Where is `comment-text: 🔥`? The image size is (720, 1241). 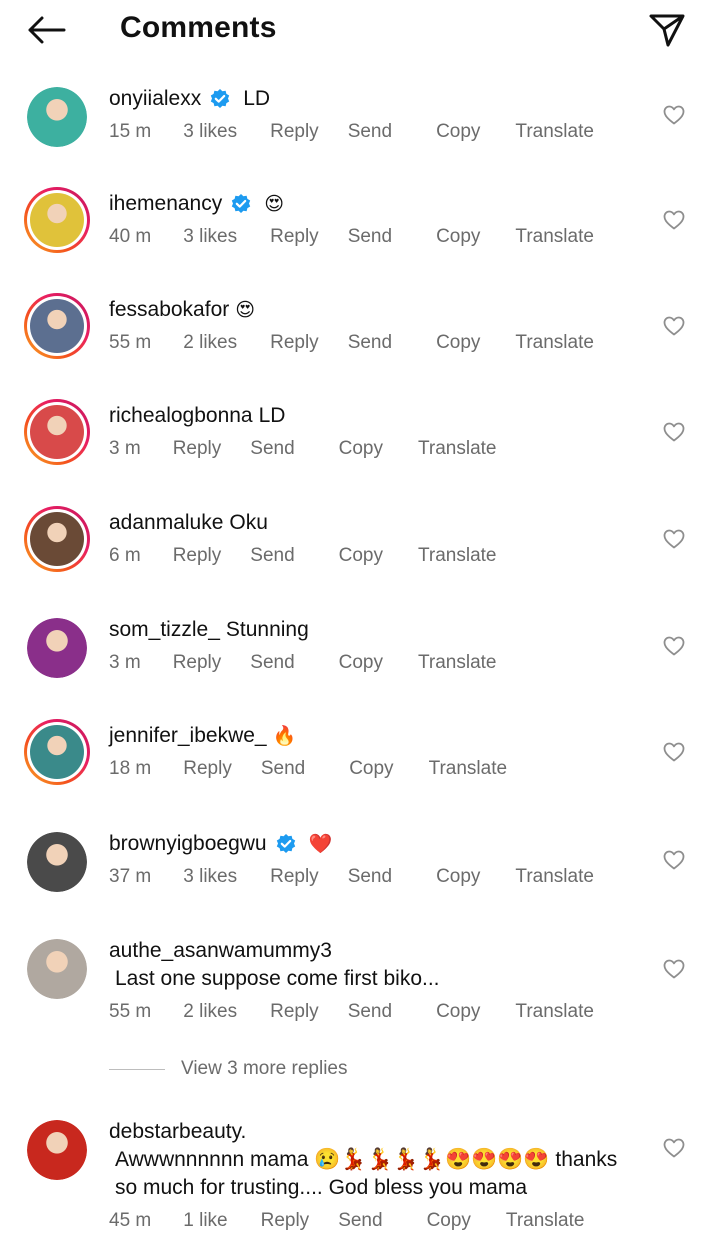 comment-text: 🔥 is located at coordinates (284, 736).